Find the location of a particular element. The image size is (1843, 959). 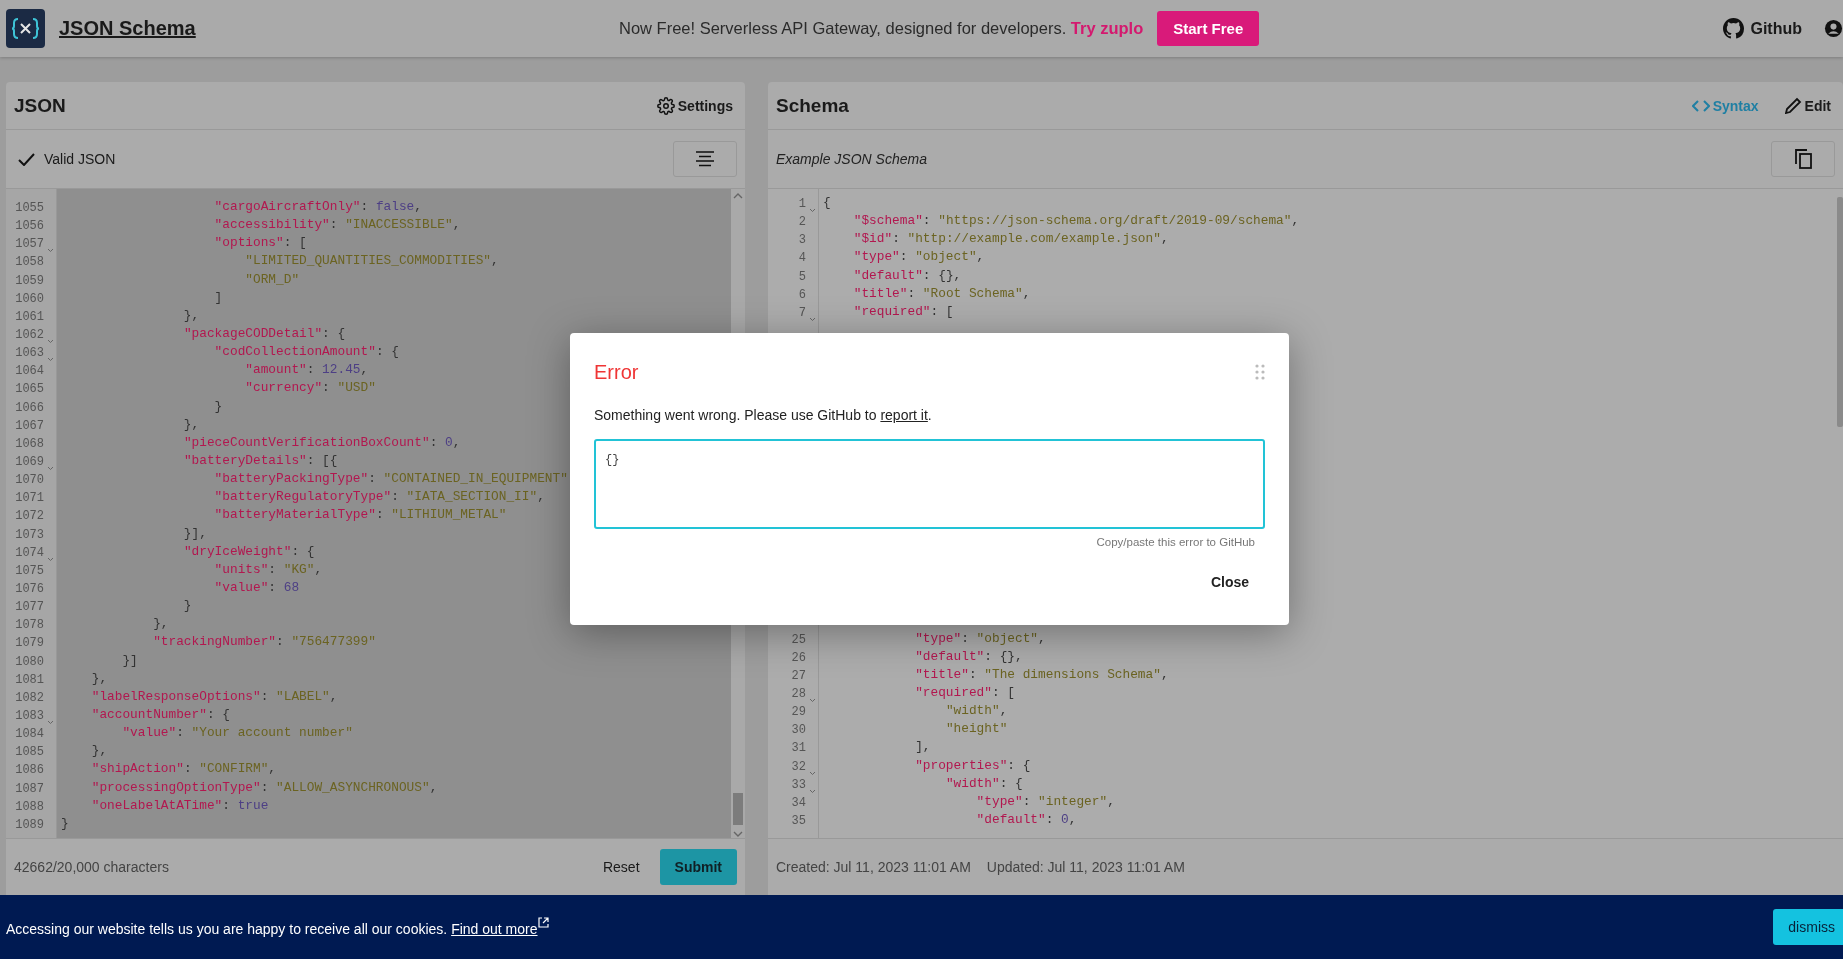

code-line: "codCollectionAmount": { is located at coordinates (306, 353).